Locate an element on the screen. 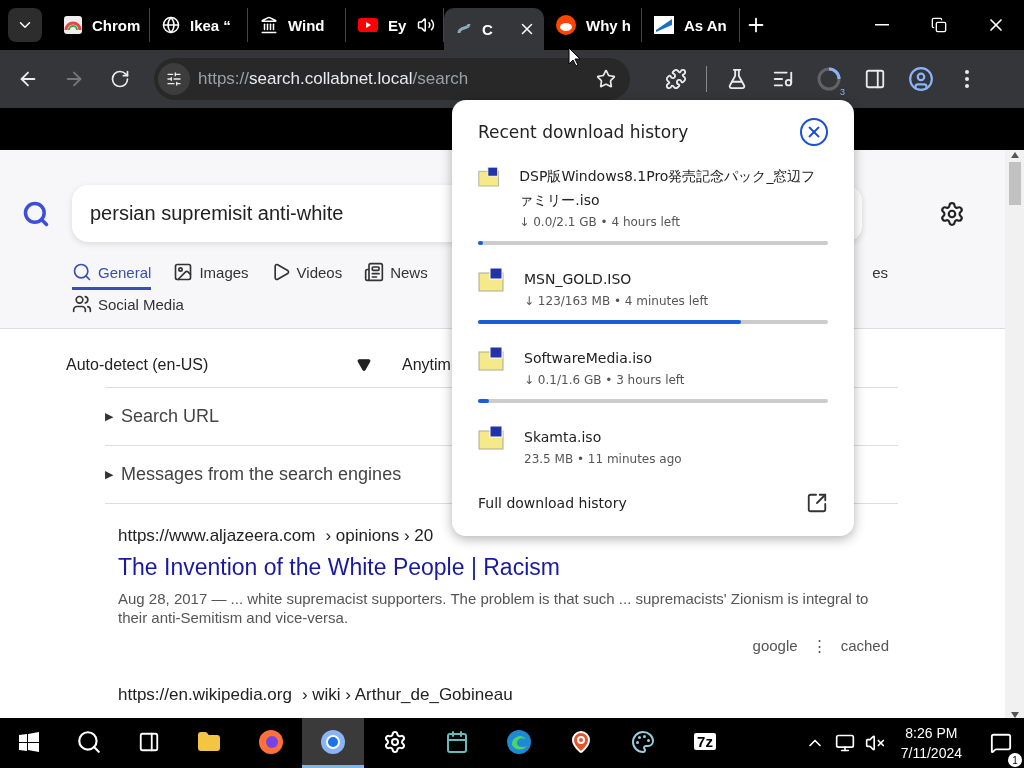 This screenshot has height=768, width=1024. tab-title: Ikea “ is located at coordinates (211, 25).